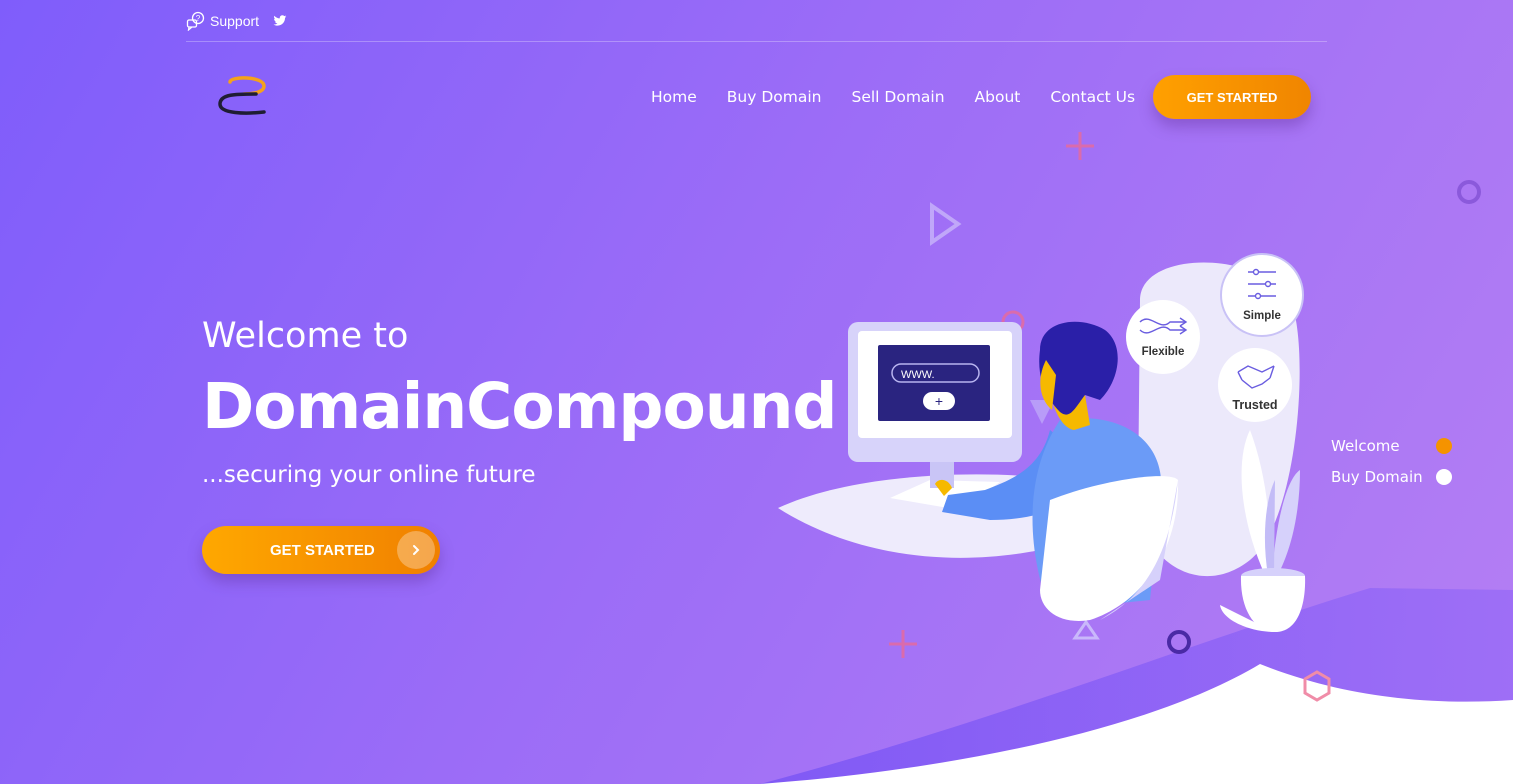  I want to click on feature-trusted: Trusted, so click(1255, 385).